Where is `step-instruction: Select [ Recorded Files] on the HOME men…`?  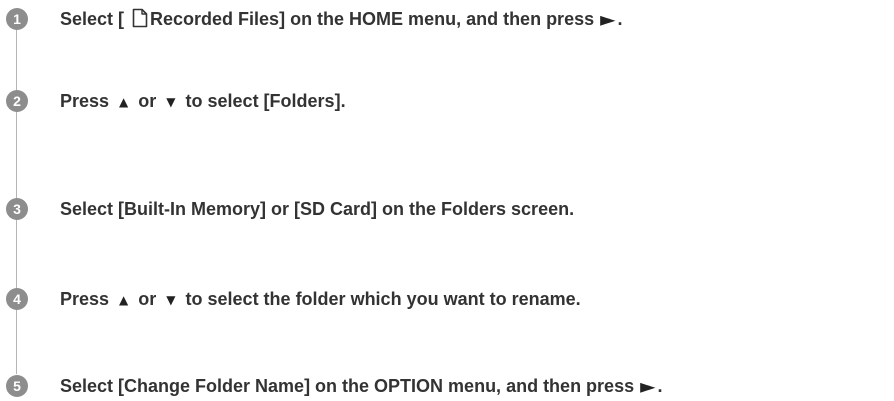 step-instruction: Select [ Recorded Files] on the HOME men… is located at coordinates (341, 19).